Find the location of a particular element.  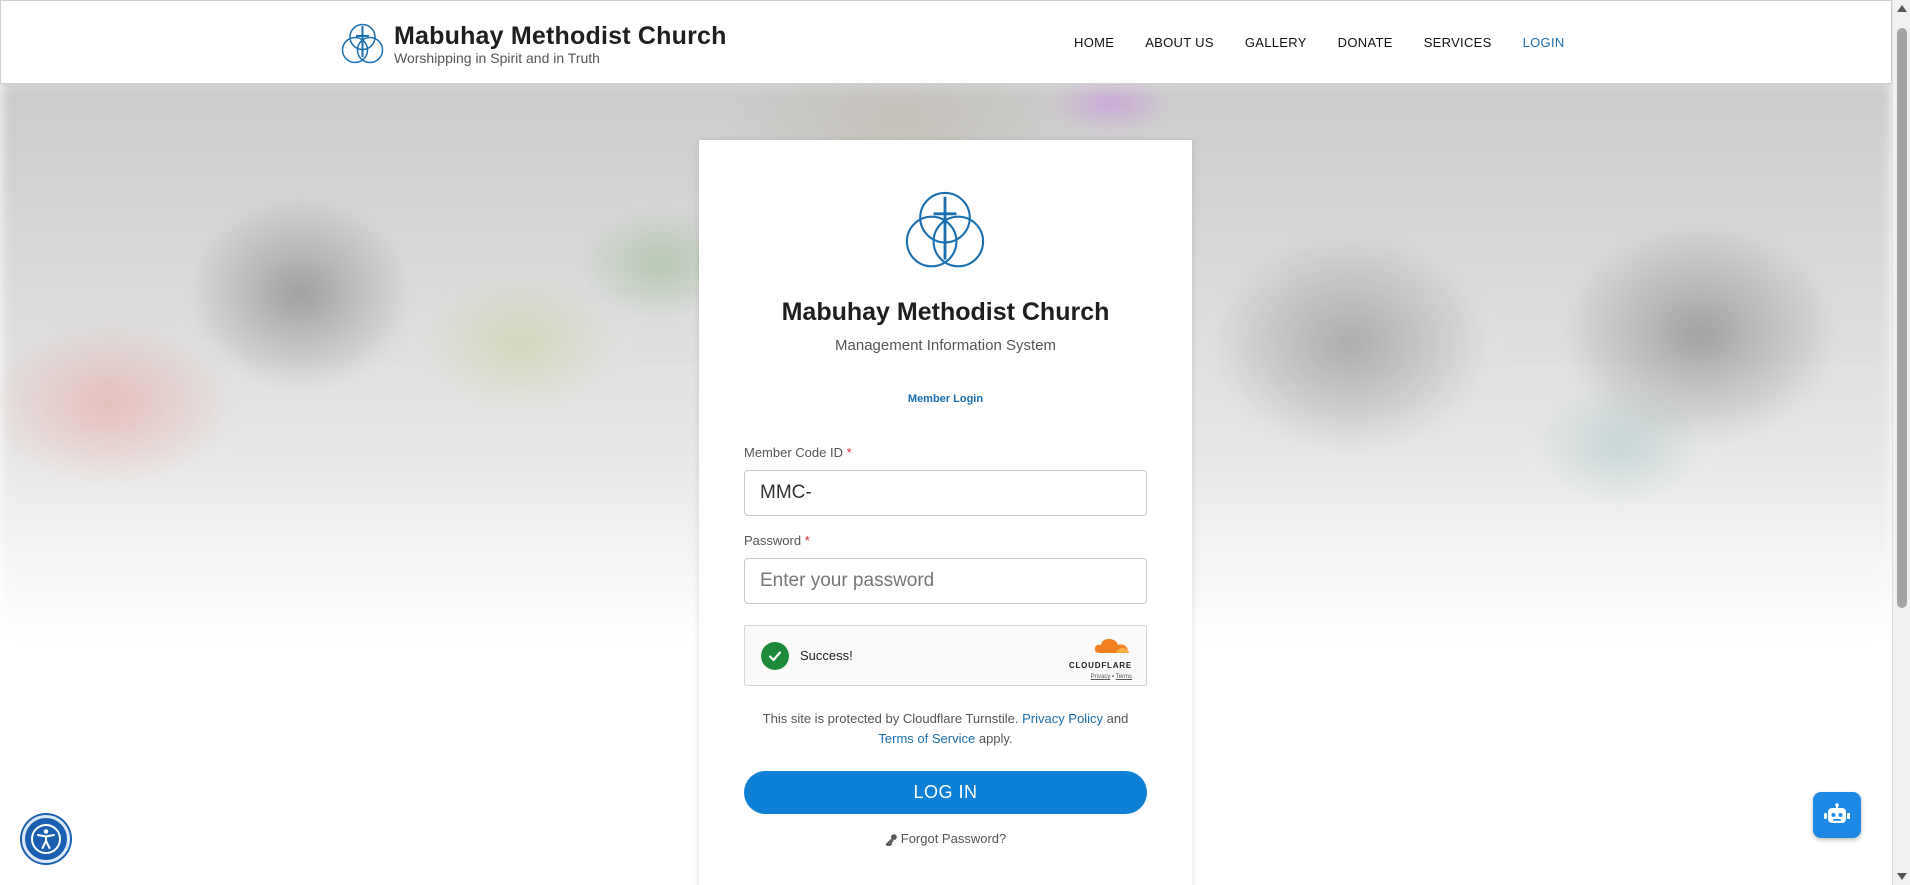

accessibility-button is located at coordinates (46, 839).